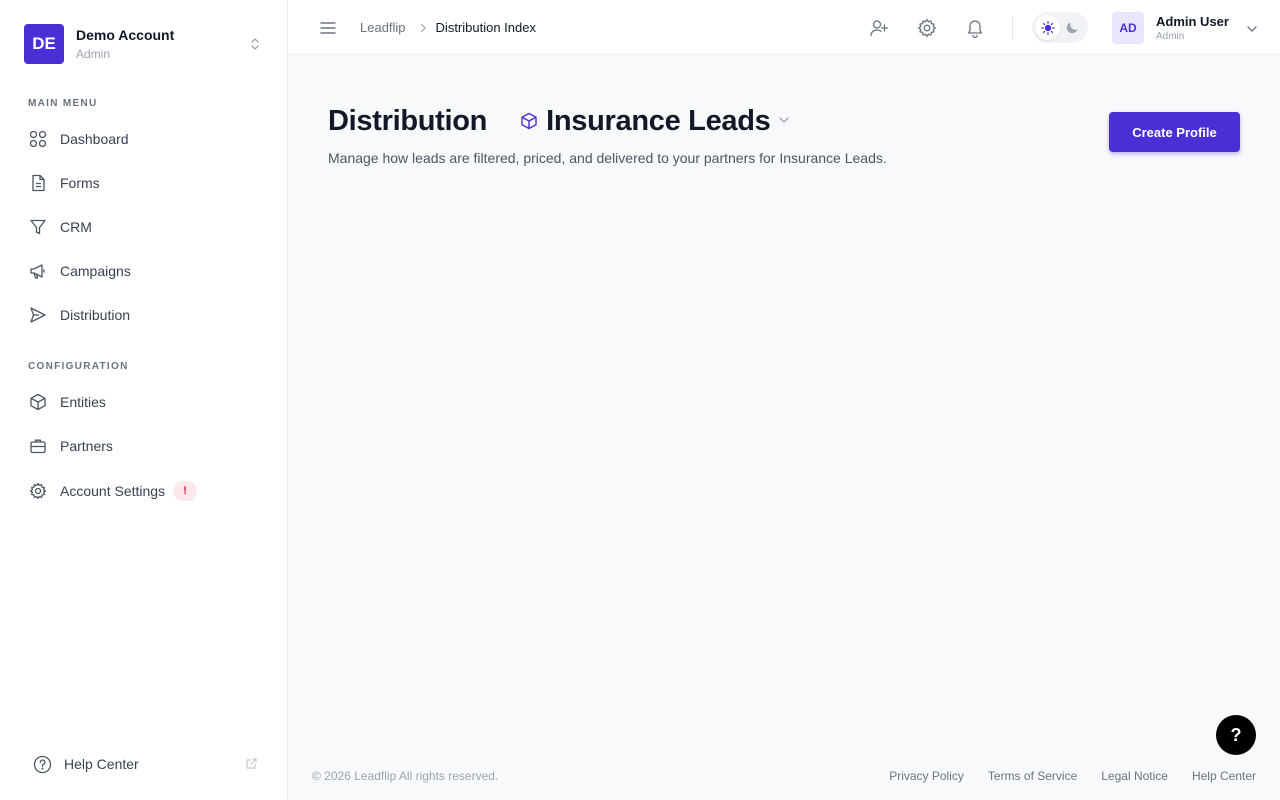 The width and height of the screenshot is (1280, 800). Describe the element at coordinates (93, 54) in the screenshot. I see `account-role: Admin` at that location.